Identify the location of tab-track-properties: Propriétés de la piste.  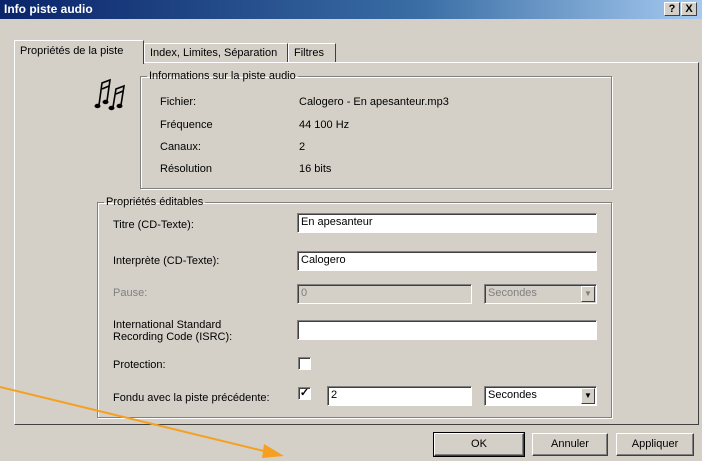
(79, 52).